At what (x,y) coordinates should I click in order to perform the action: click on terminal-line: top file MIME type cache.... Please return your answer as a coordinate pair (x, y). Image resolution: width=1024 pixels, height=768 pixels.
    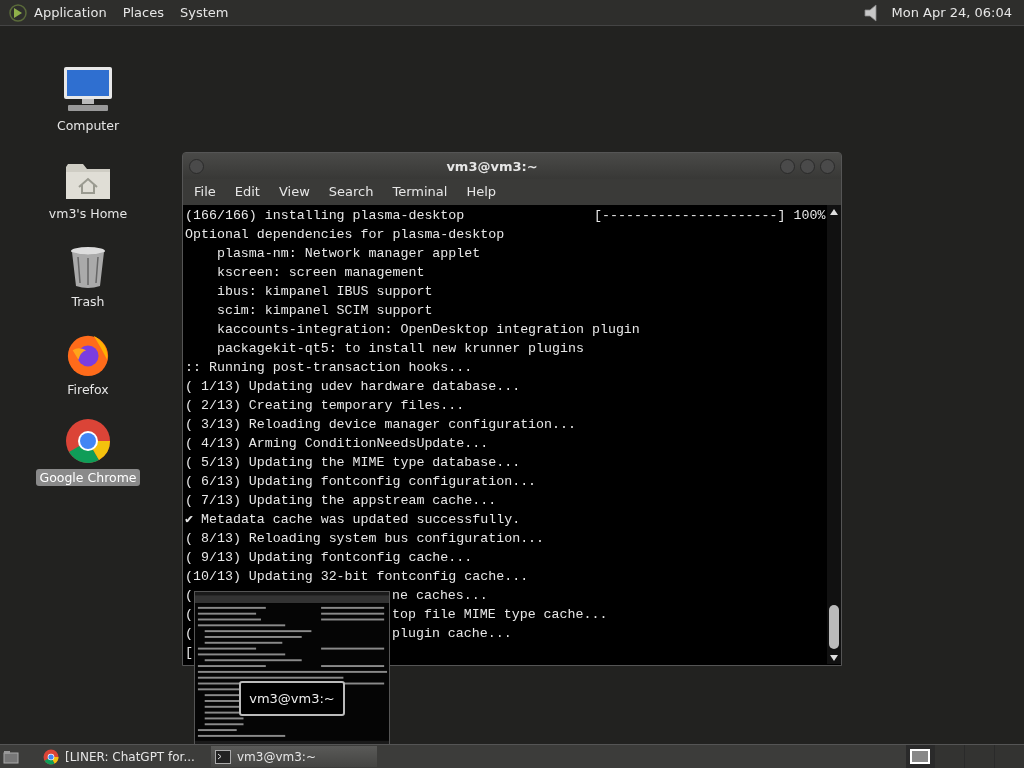
    Looking at the image, I should click on (500, 615).